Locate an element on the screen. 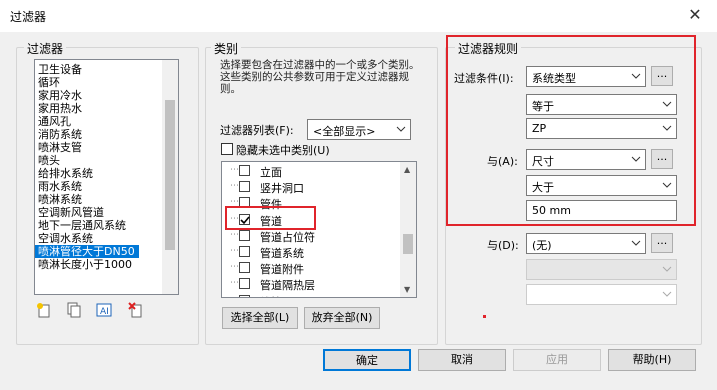 The height and width of the screenshot is (390, 717). filter-list-item: 空调新风管道 is located at coordinates (106, 212).